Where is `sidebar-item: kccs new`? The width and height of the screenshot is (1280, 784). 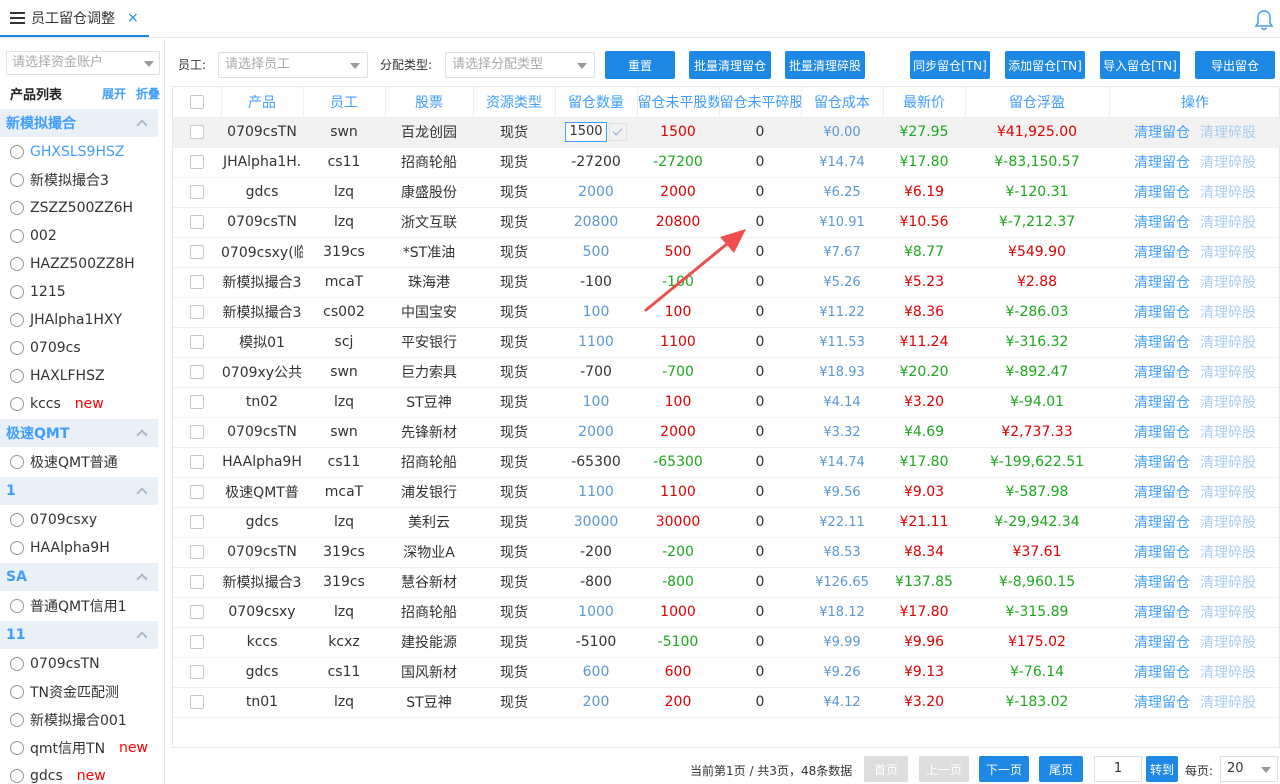 sidebar-item: kccs new is located at coordinates (79, 404).